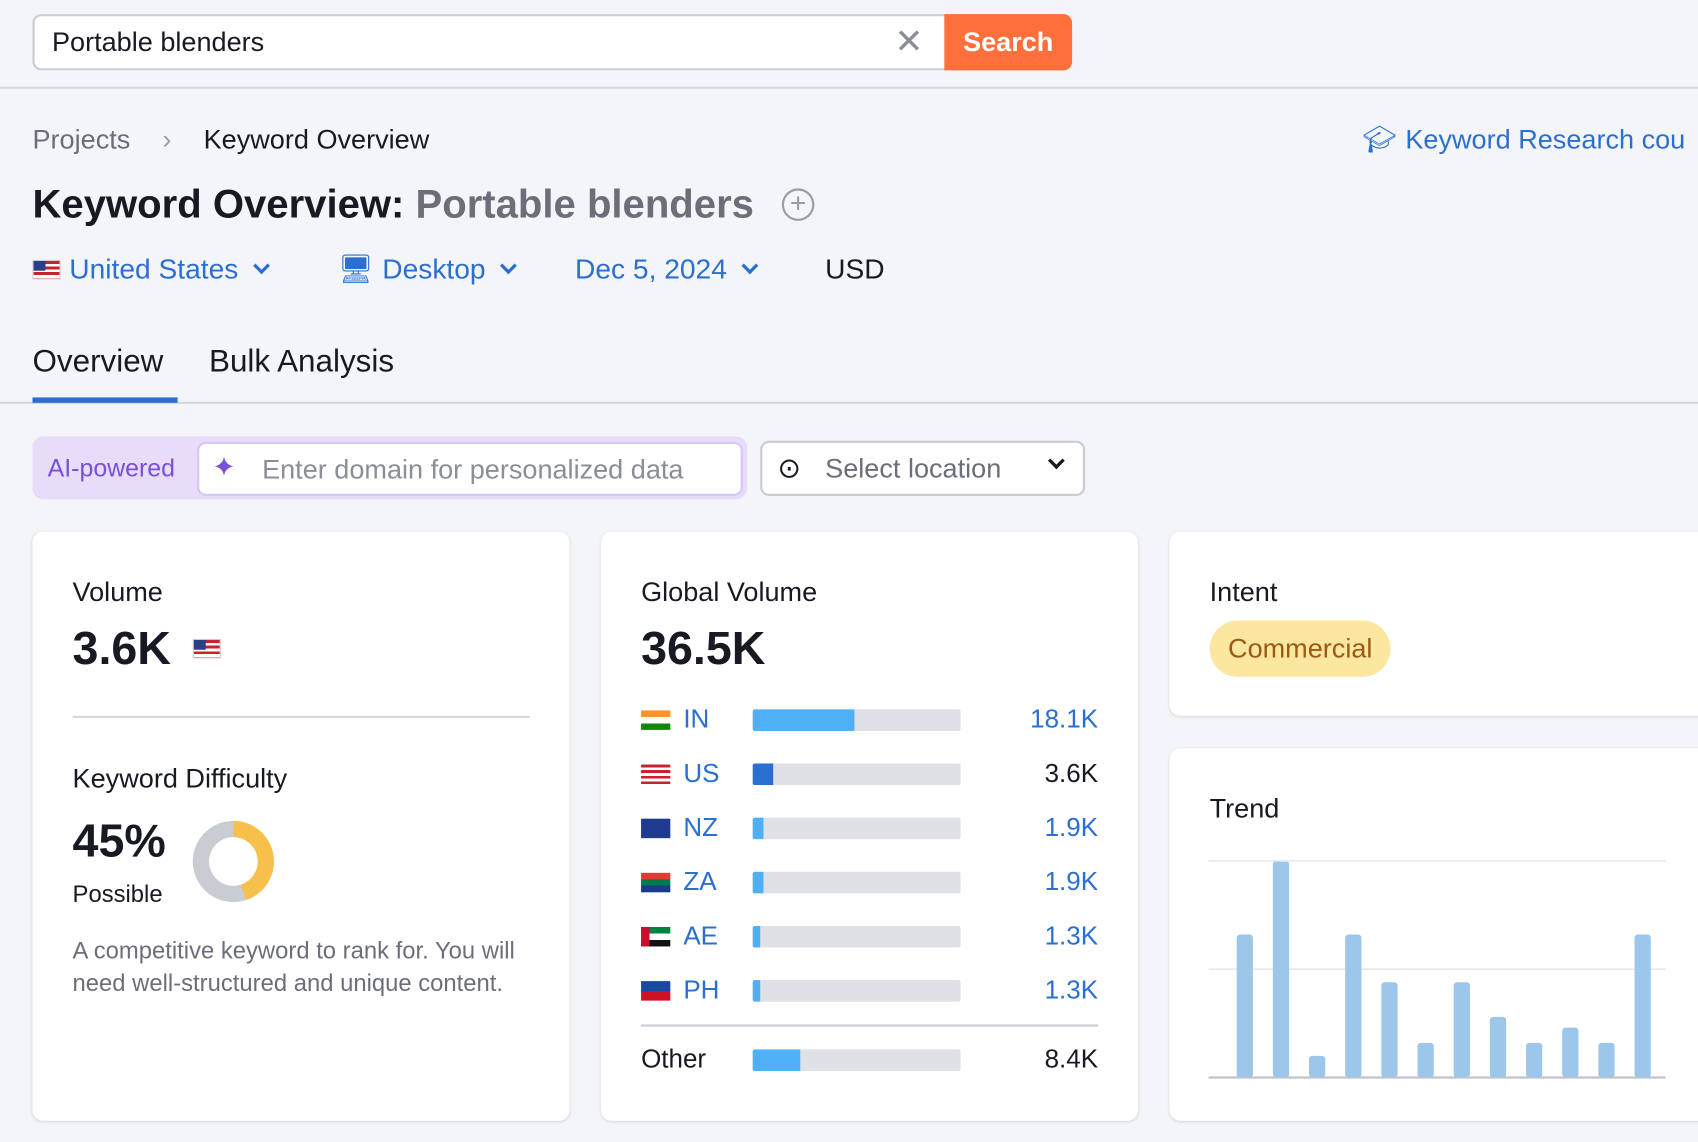 This screenshot has width=1698, height=1142. I want to click on global-volume-value: 36.5K, so click(703, 648).